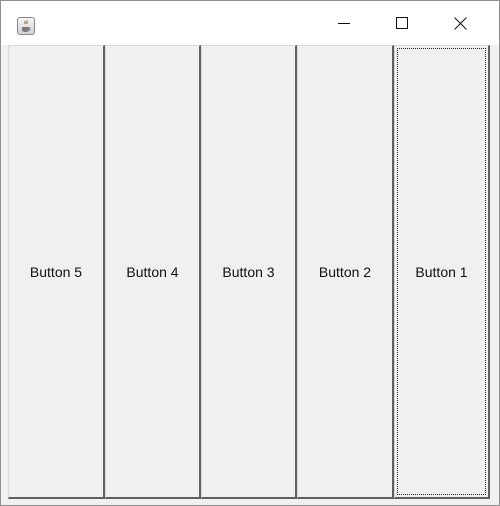  I want to click on close-icon, so click(460, 23).